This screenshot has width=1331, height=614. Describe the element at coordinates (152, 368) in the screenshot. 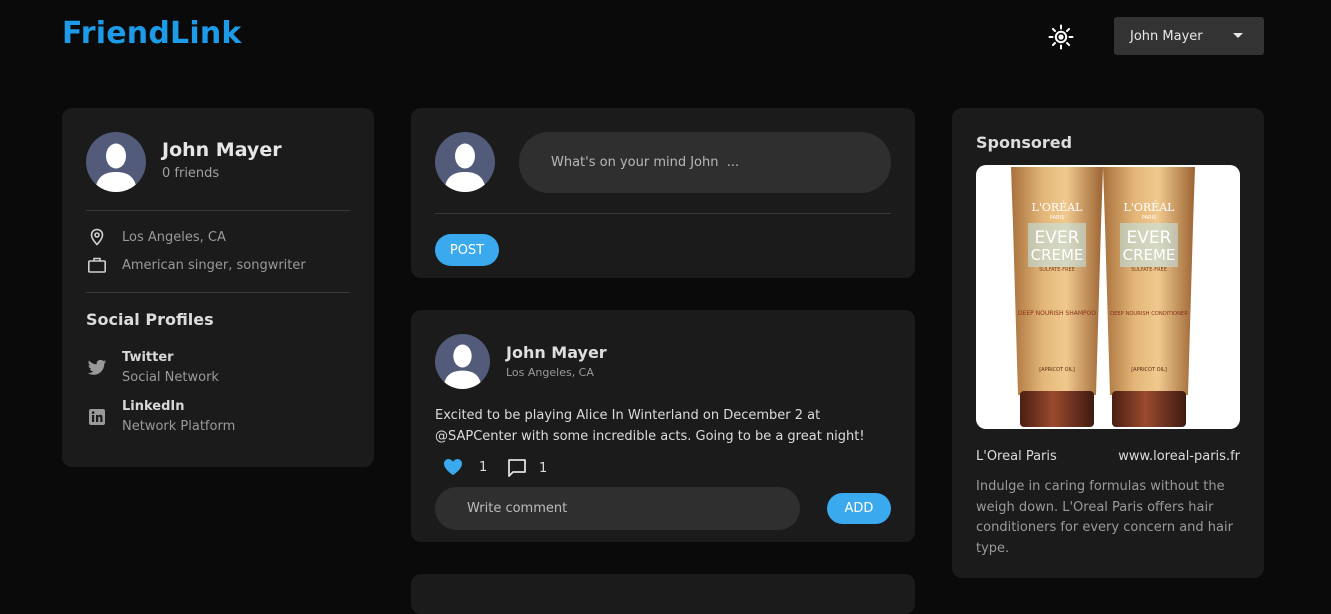

I see `social-item-twitter: Twitter Social Network` at that location.